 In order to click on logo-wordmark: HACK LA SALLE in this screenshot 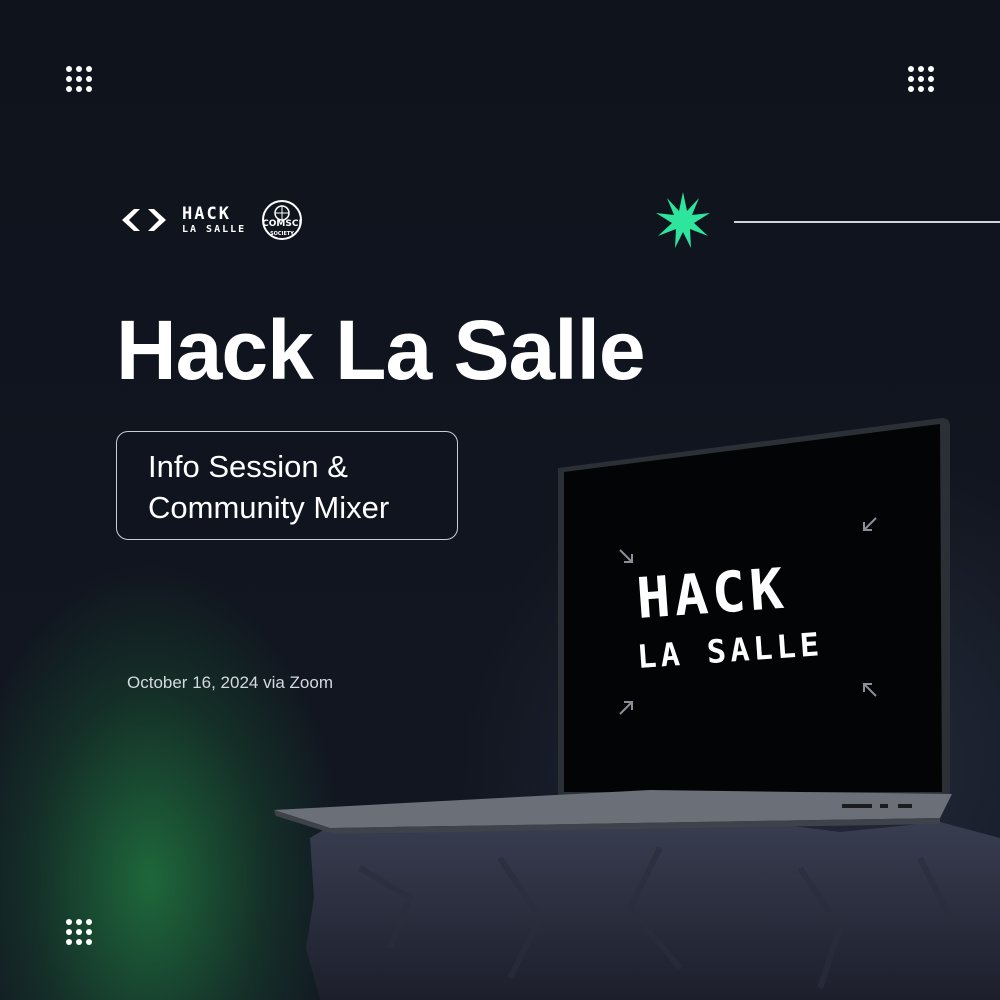, I will do `click(214, 219)`.